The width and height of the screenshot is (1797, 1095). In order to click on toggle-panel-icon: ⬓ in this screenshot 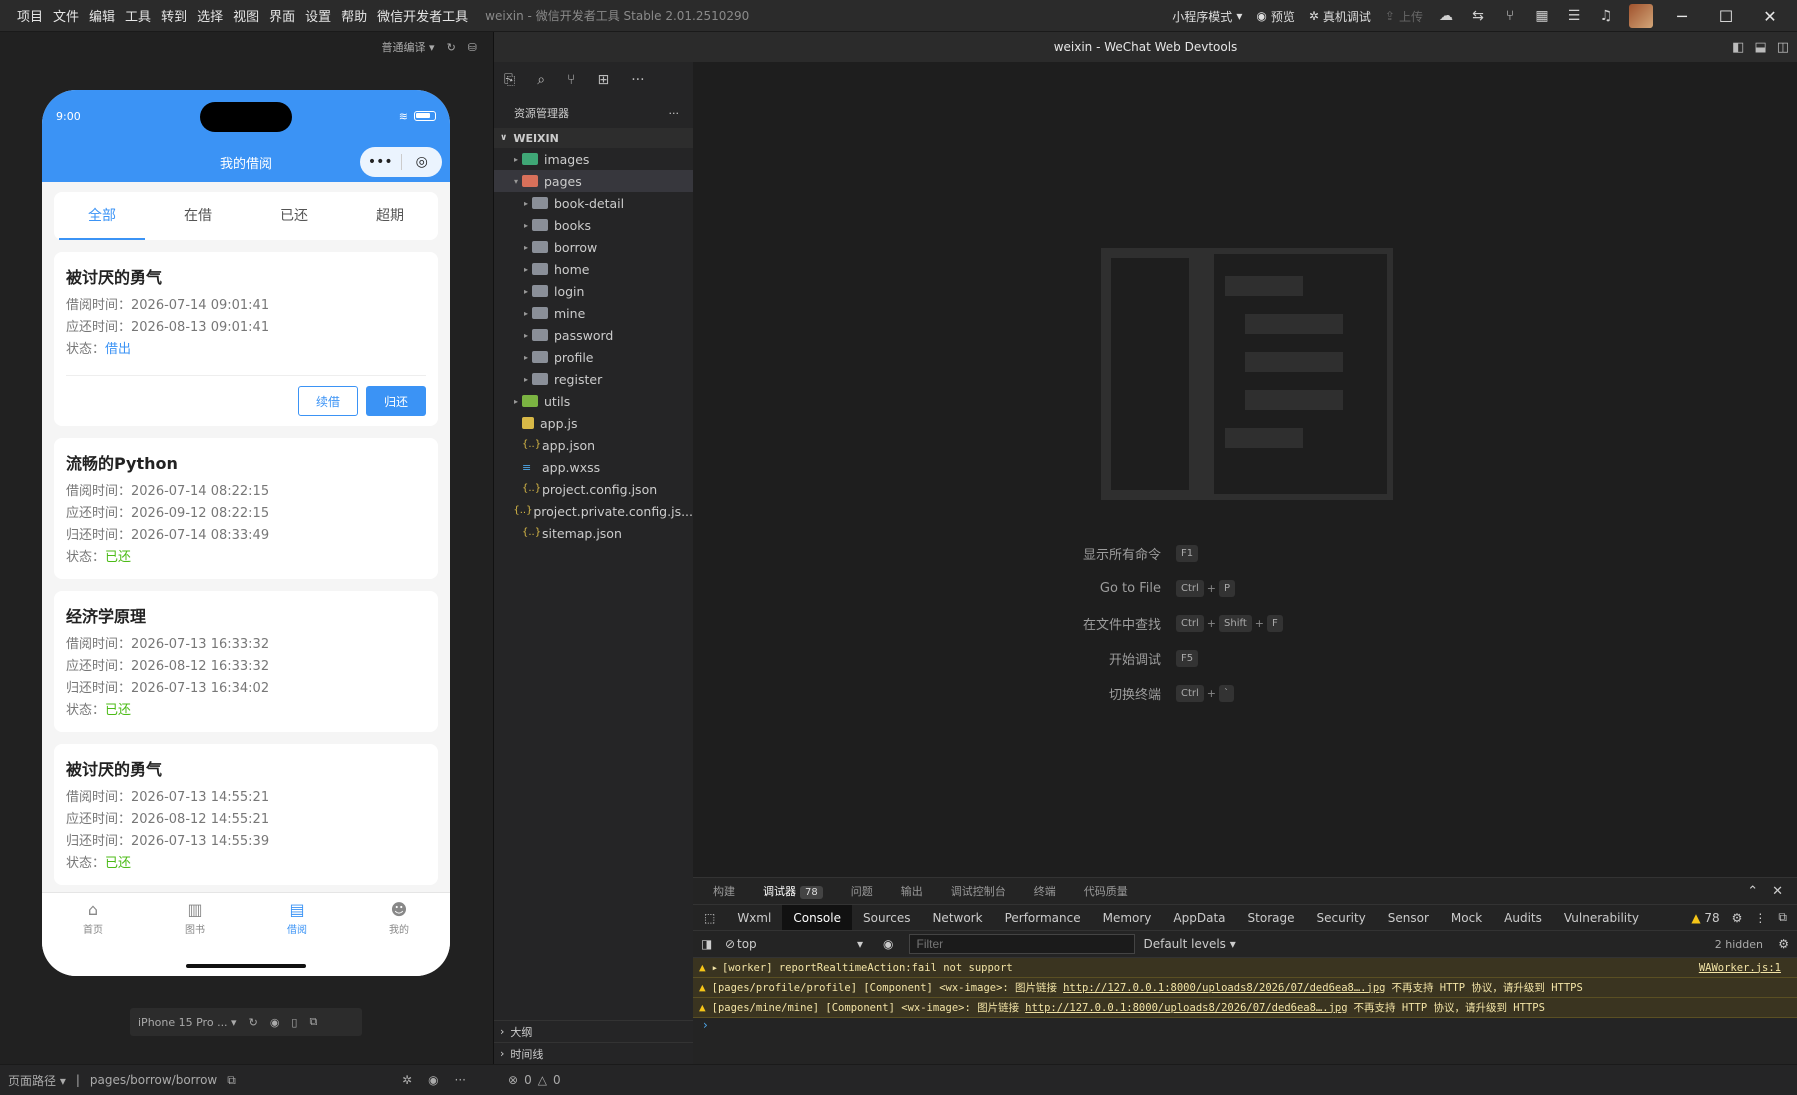, I will do `click(1760, 47)`.